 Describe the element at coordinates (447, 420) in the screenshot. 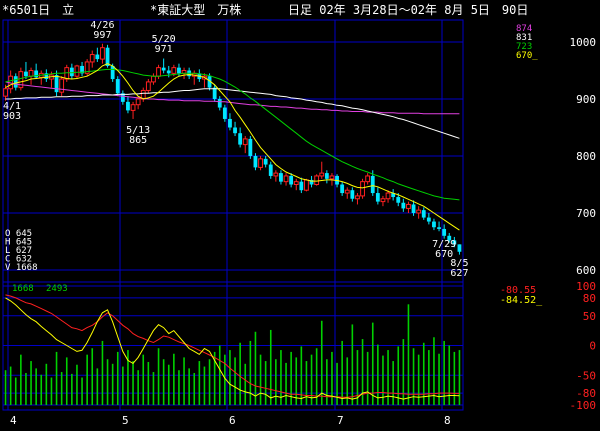

I see `month-tick-label: 8` at that location.